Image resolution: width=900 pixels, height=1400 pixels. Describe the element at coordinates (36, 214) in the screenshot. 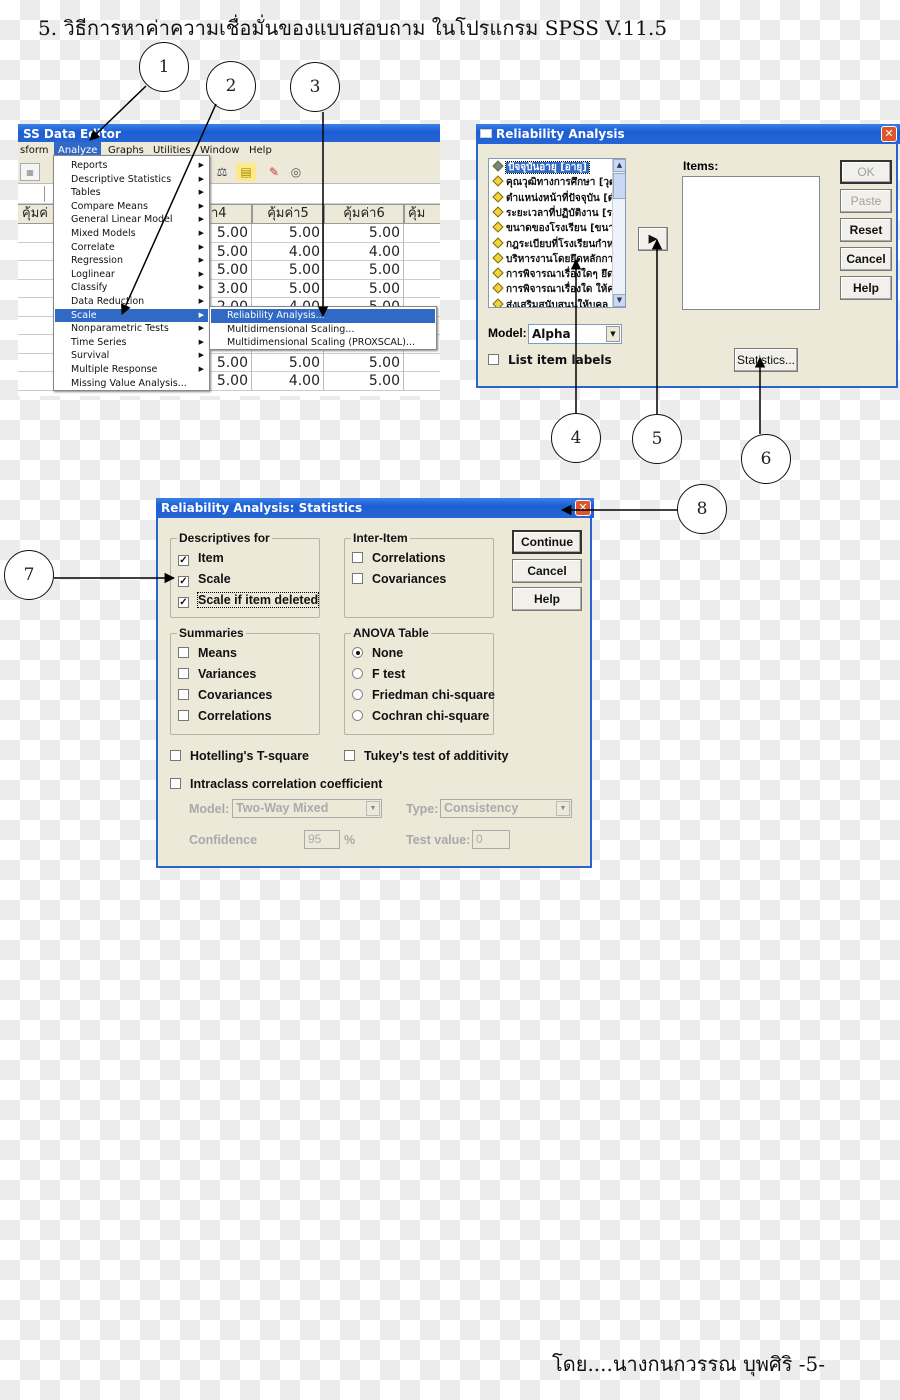

I see `column-header: คุ้มค่` at that location.